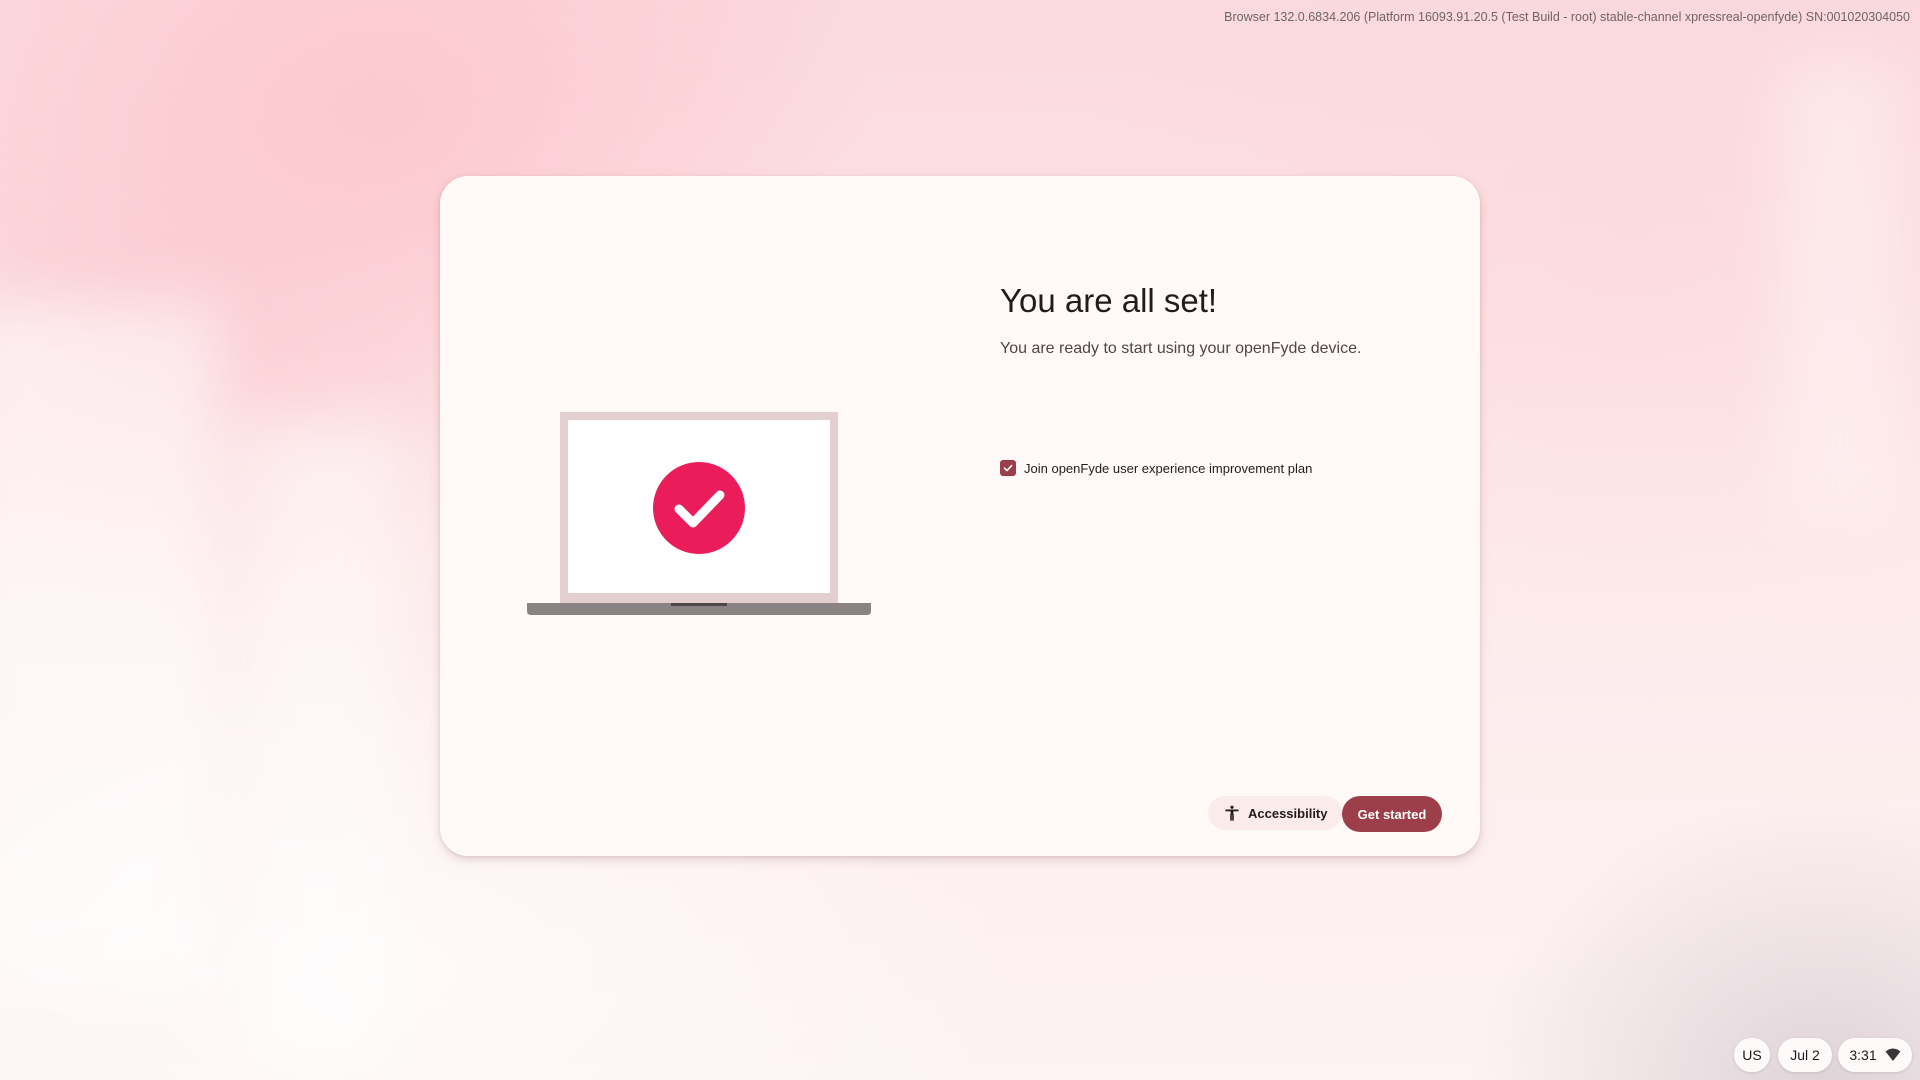 The width and height of the screenshot is (1920, 1080). I want to click on improvement-plan-checkbox, so click(1008, 468).